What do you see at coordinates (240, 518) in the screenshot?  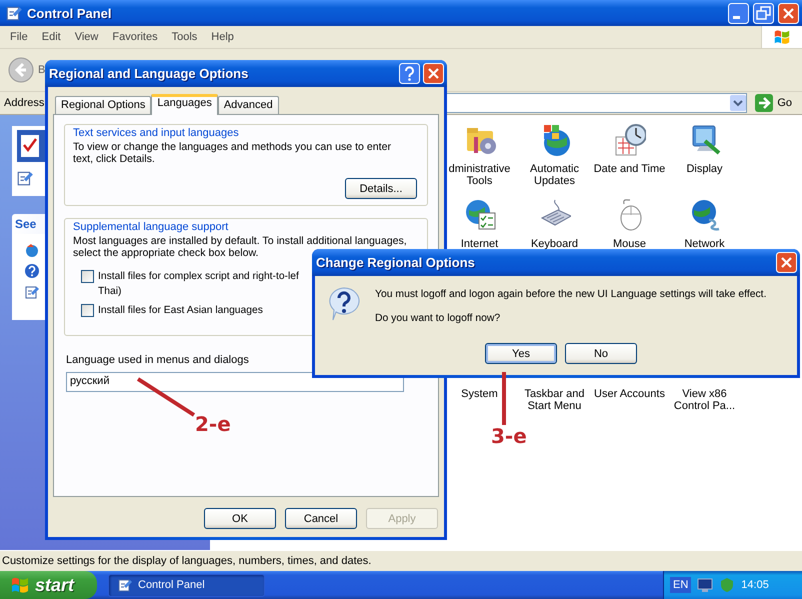 I see `dialog-button: OK` at bounding box center [240, 518].